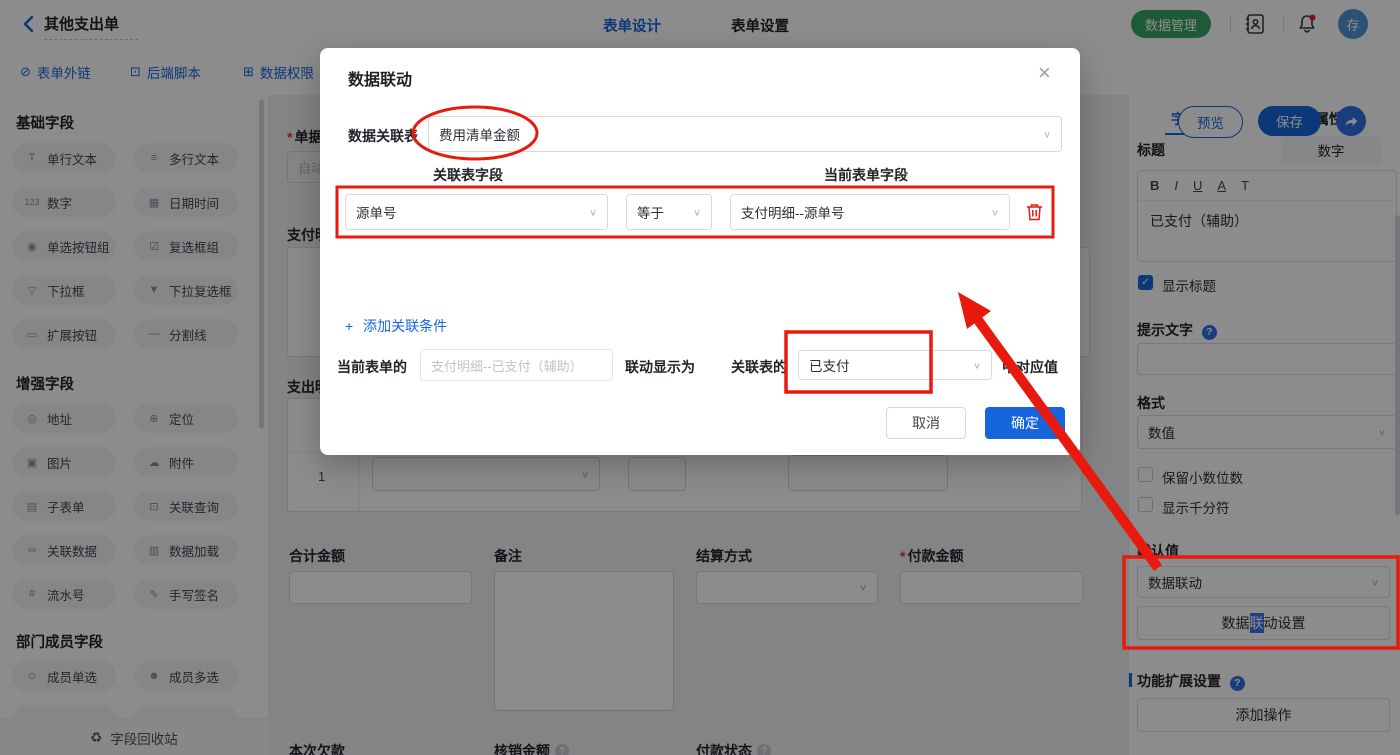 The height and width of the screenshot is (755, 1400). Describe the element at coordinates (1025, 423) in the screenshot. I see `confirm-button: 确定` at that location.